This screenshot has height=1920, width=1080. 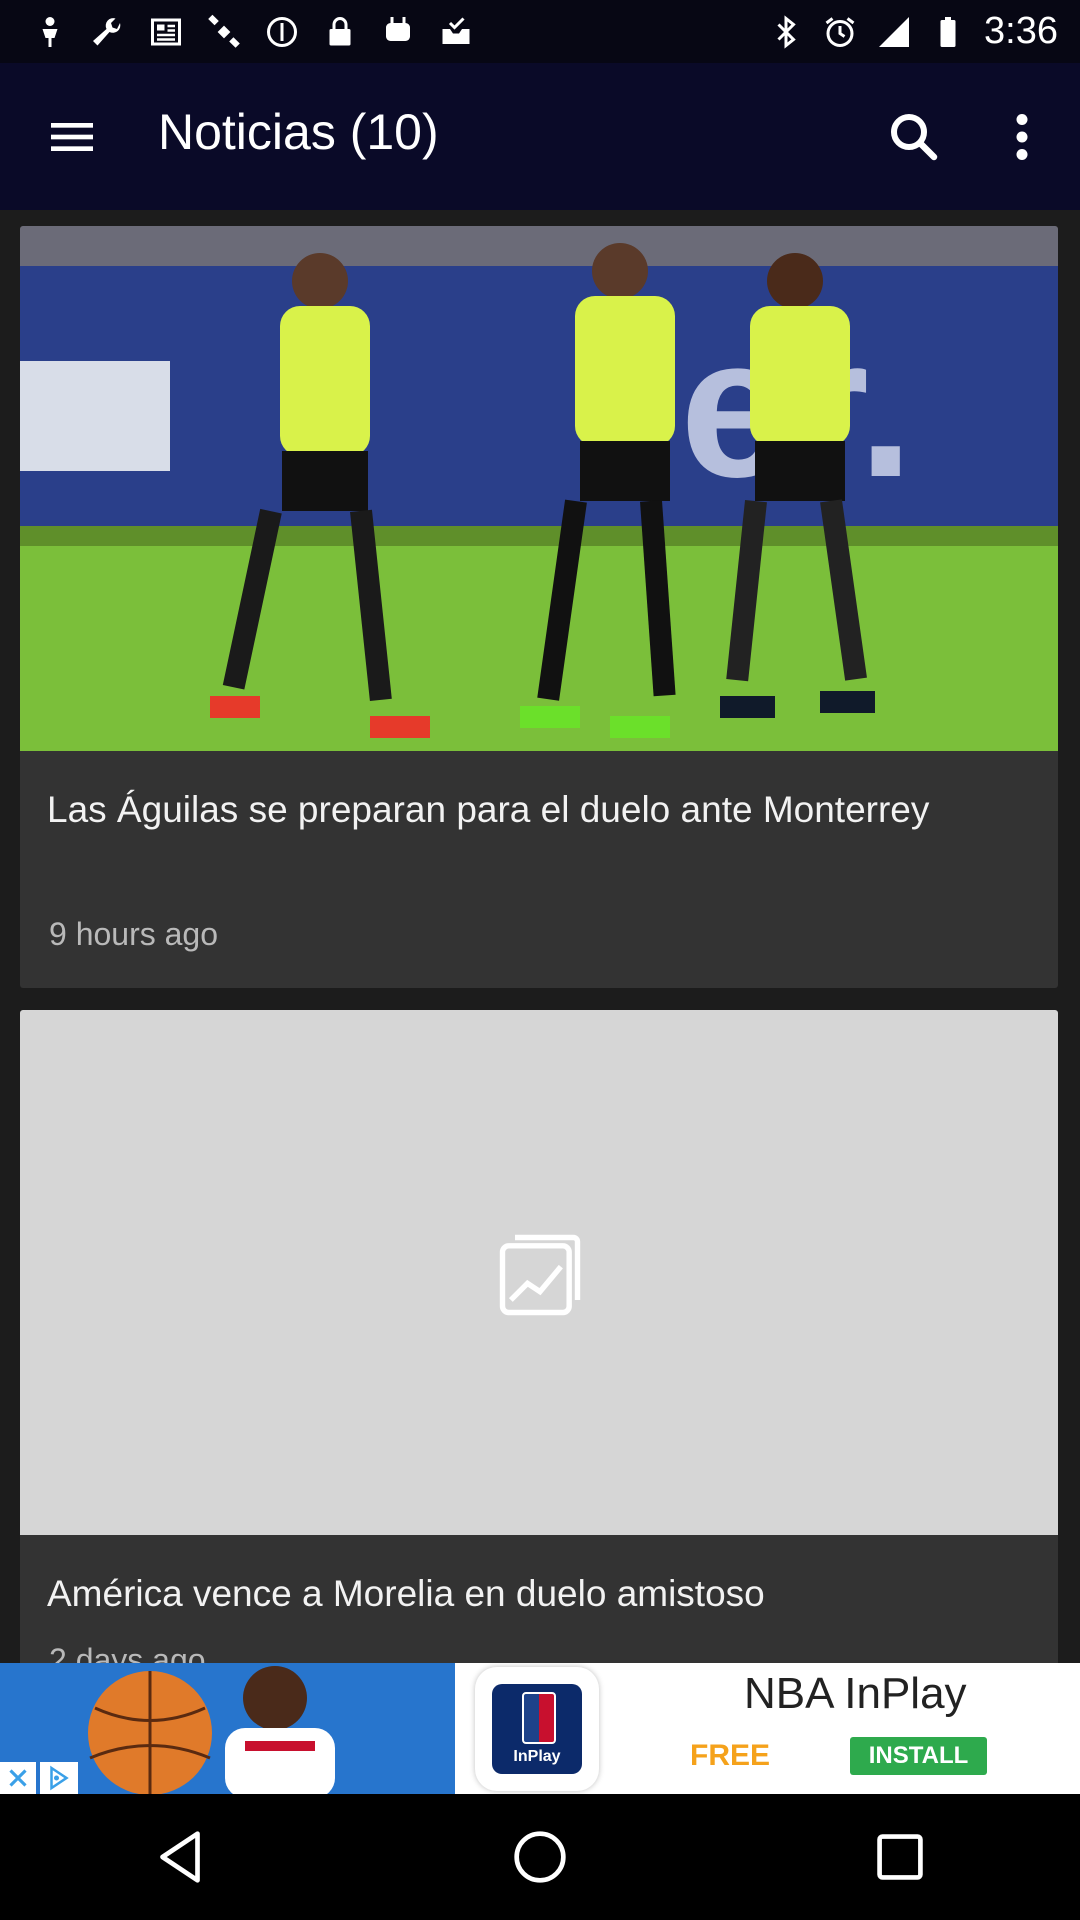 I want to click on notification-icon, so click(x=50, y=31).